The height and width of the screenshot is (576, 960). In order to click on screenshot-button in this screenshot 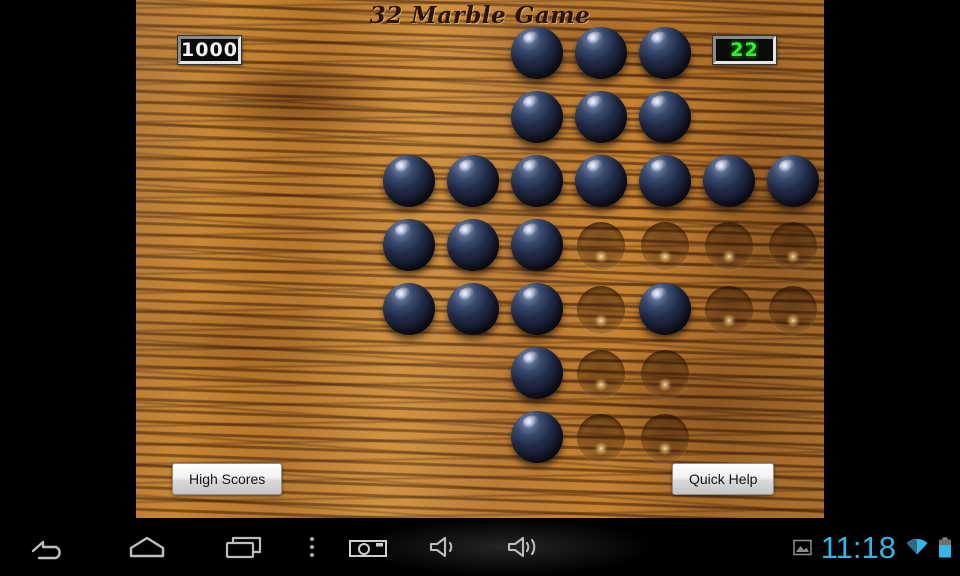, I will do `click(368, 547)`.